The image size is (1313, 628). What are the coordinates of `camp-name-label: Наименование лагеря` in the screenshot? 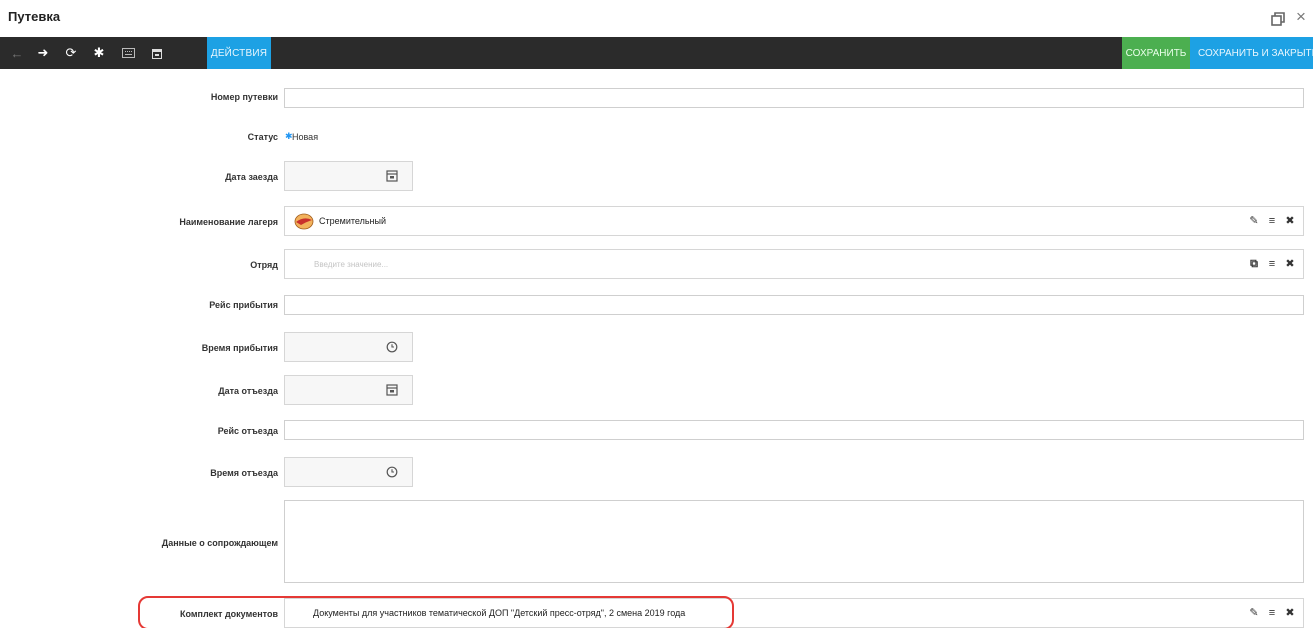 It's located at (228, 222).